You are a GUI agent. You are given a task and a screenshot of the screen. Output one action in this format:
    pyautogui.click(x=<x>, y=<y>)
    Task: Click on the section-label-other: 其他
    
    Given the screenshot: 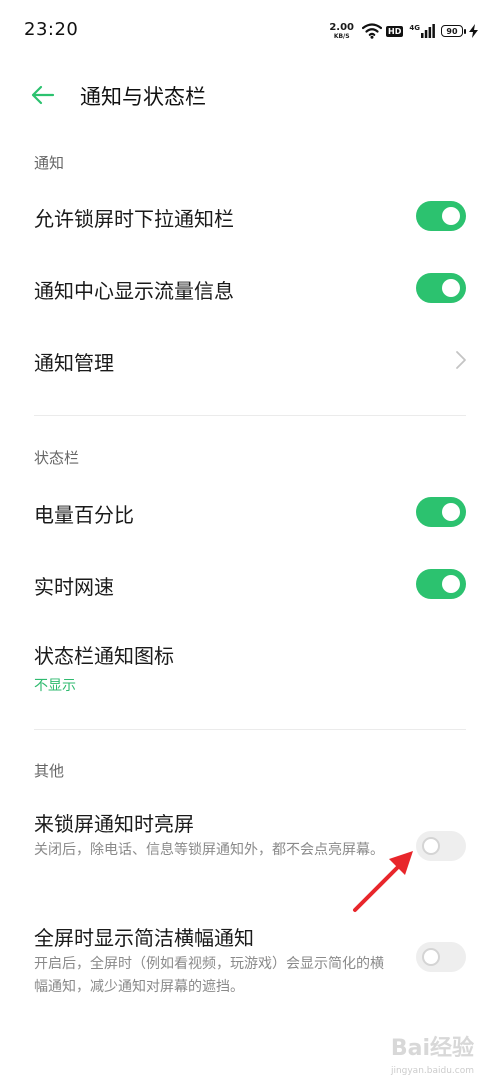 What is the action you would take?
    pyautogui.click(x=49, y=771)
    